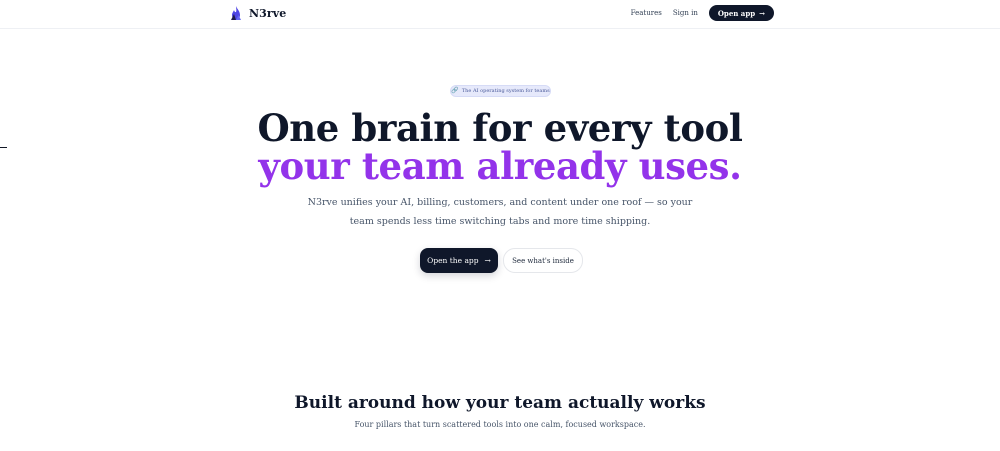 The width and height of the screenshot is (1000, 451). Describe the element at coordinates (236, 13) in the screenshot. I see `flame-logo-icon` at that location.